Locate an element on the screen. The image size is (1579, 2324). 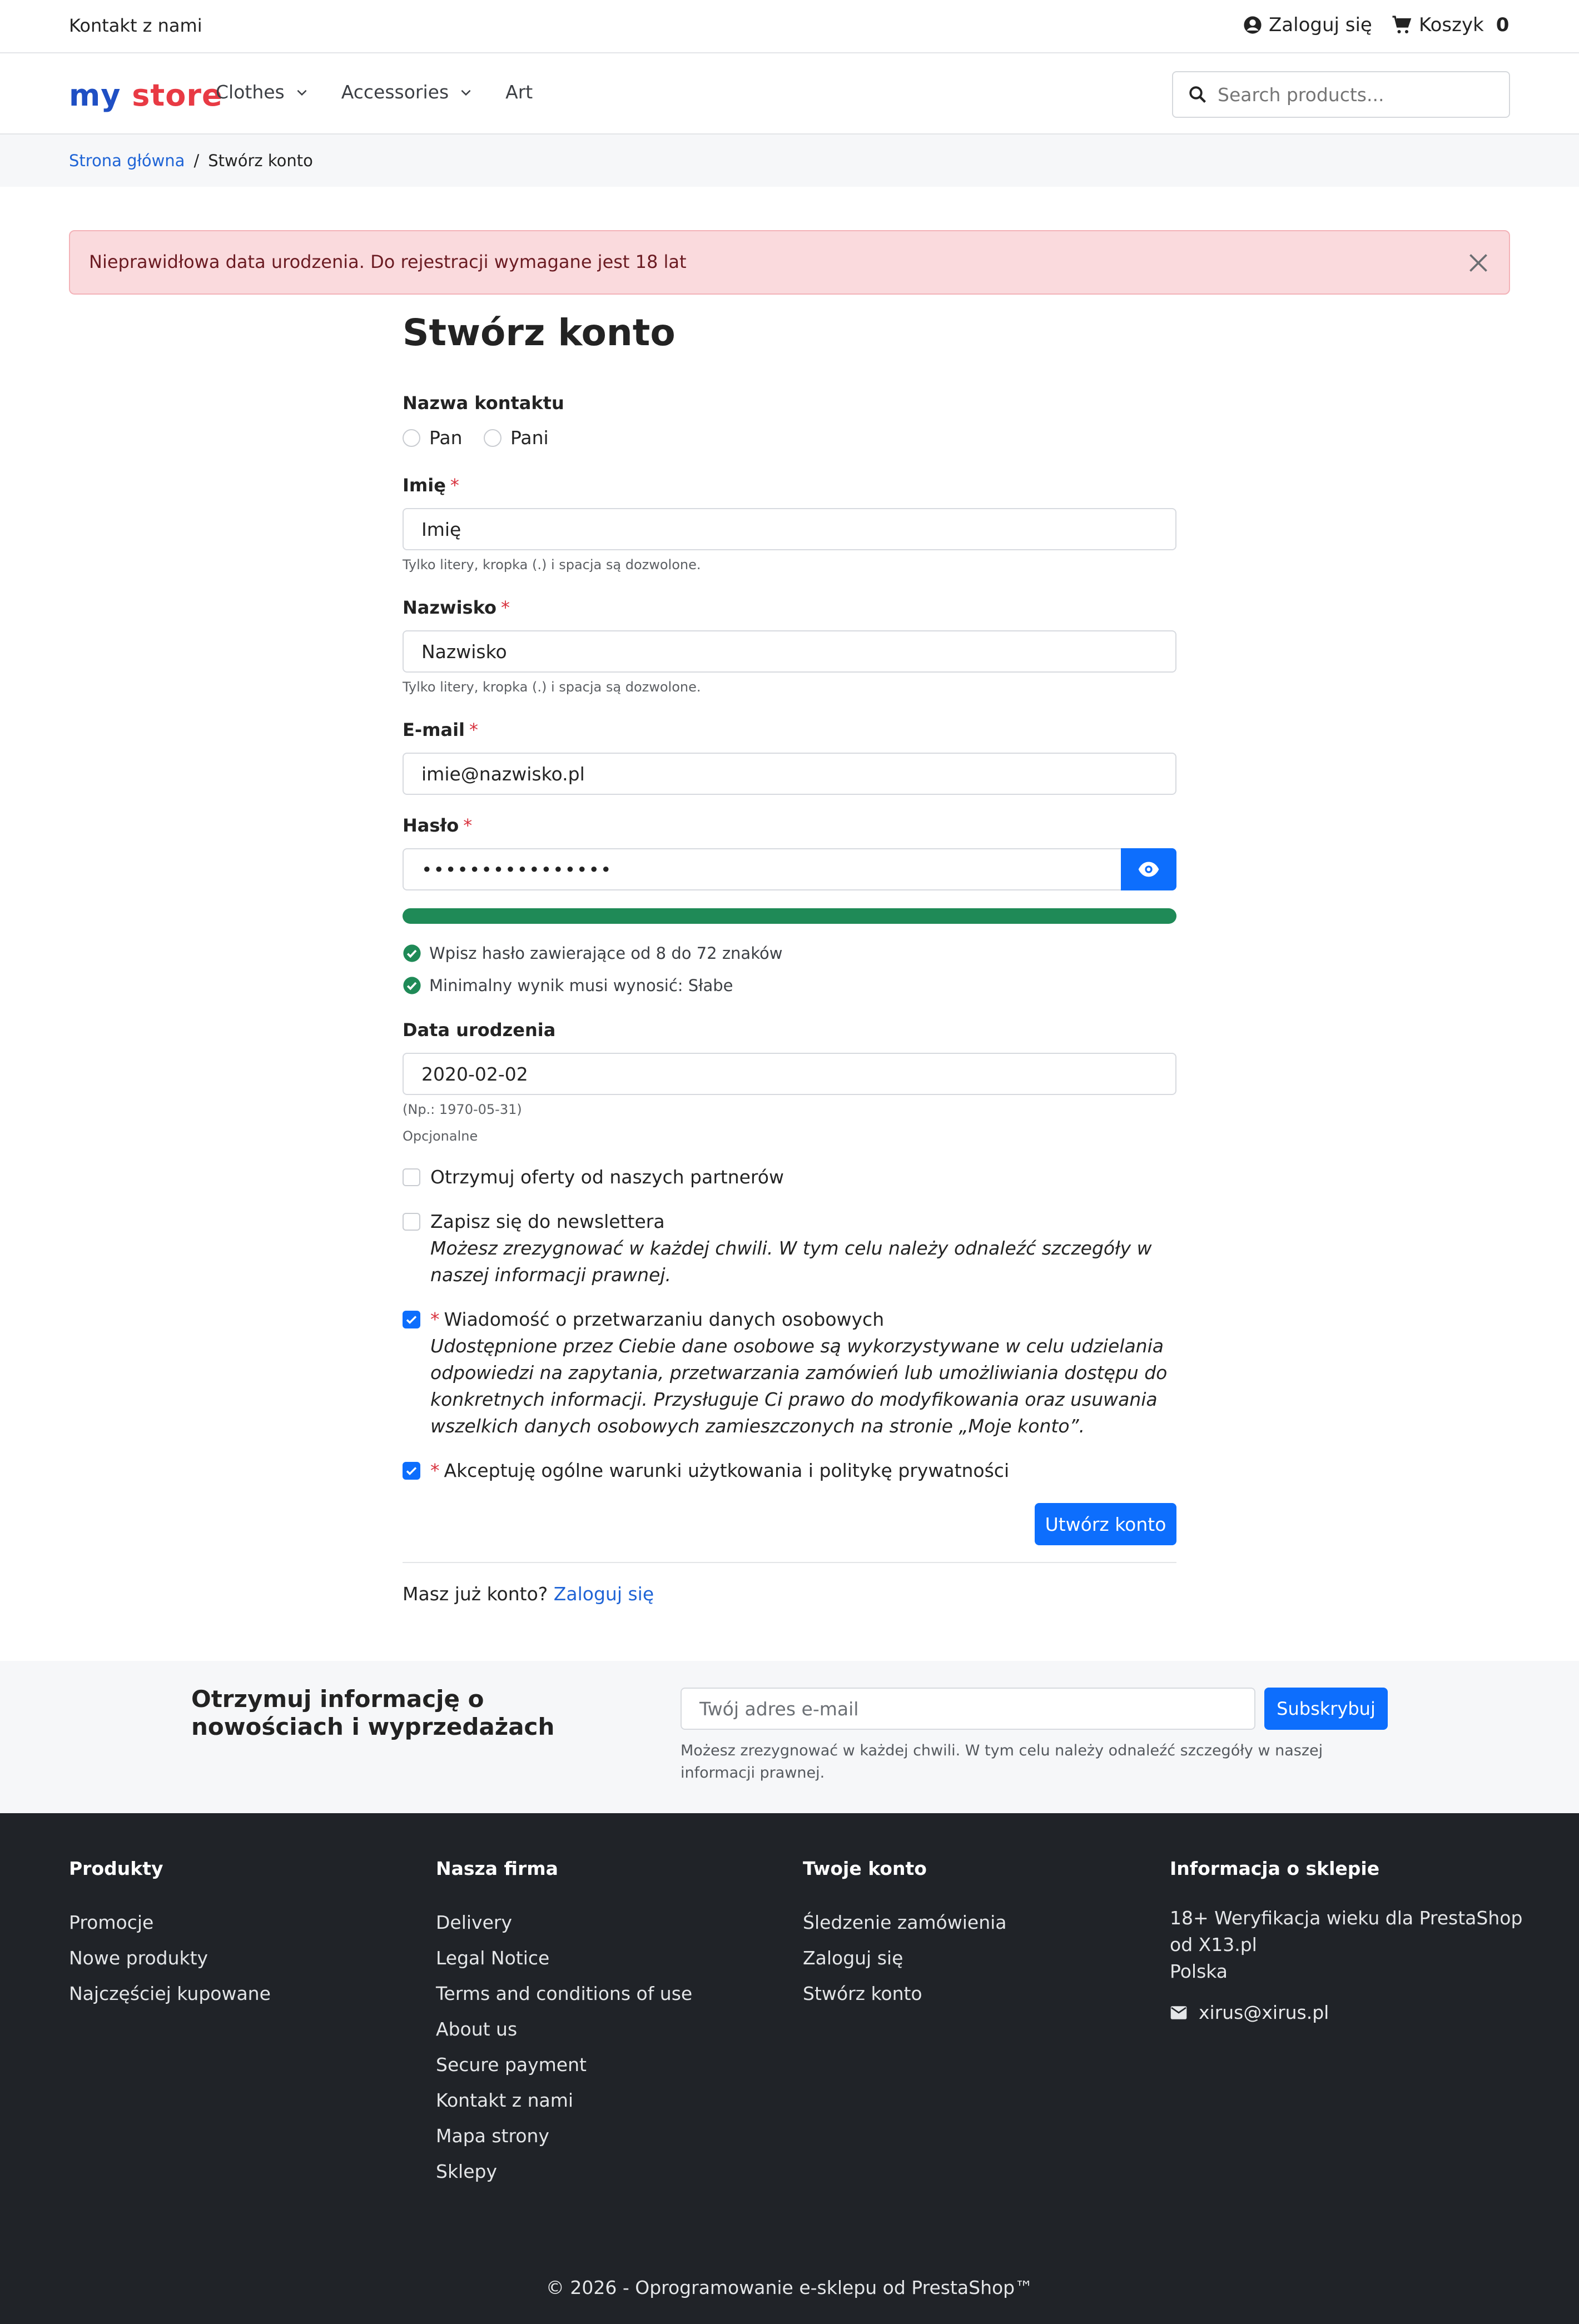
lastname-label: Nazwisko * is located at coordinates (456, 607).